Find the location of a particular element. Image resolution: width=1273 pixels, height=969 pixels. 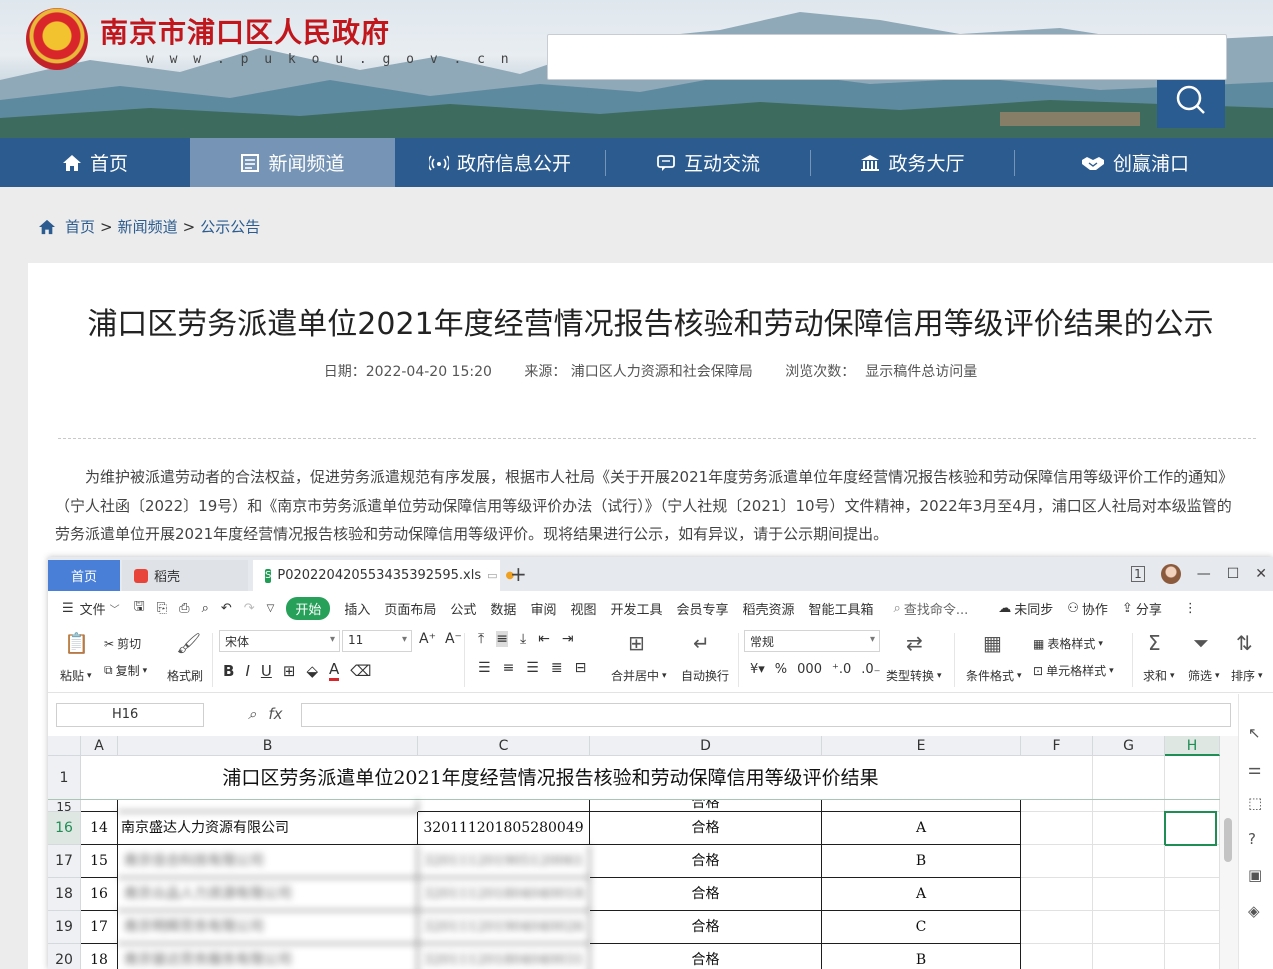

col-header-g: G is located at coordinates (1129, 746).